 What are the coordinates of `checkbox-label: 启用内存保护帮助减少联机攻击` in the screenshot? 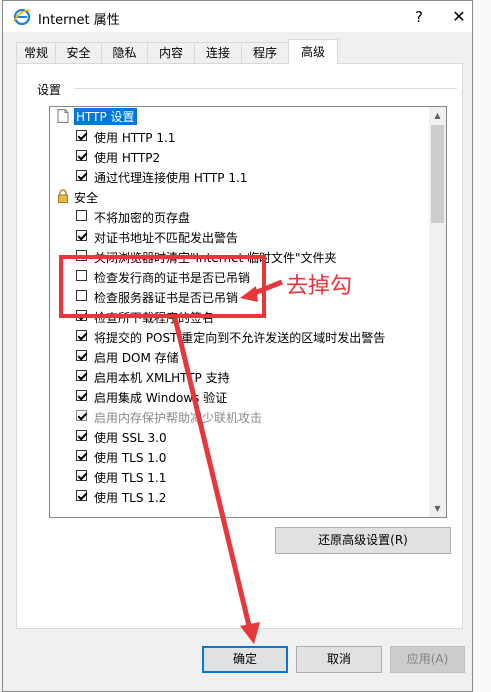 It's located at (178, 418).